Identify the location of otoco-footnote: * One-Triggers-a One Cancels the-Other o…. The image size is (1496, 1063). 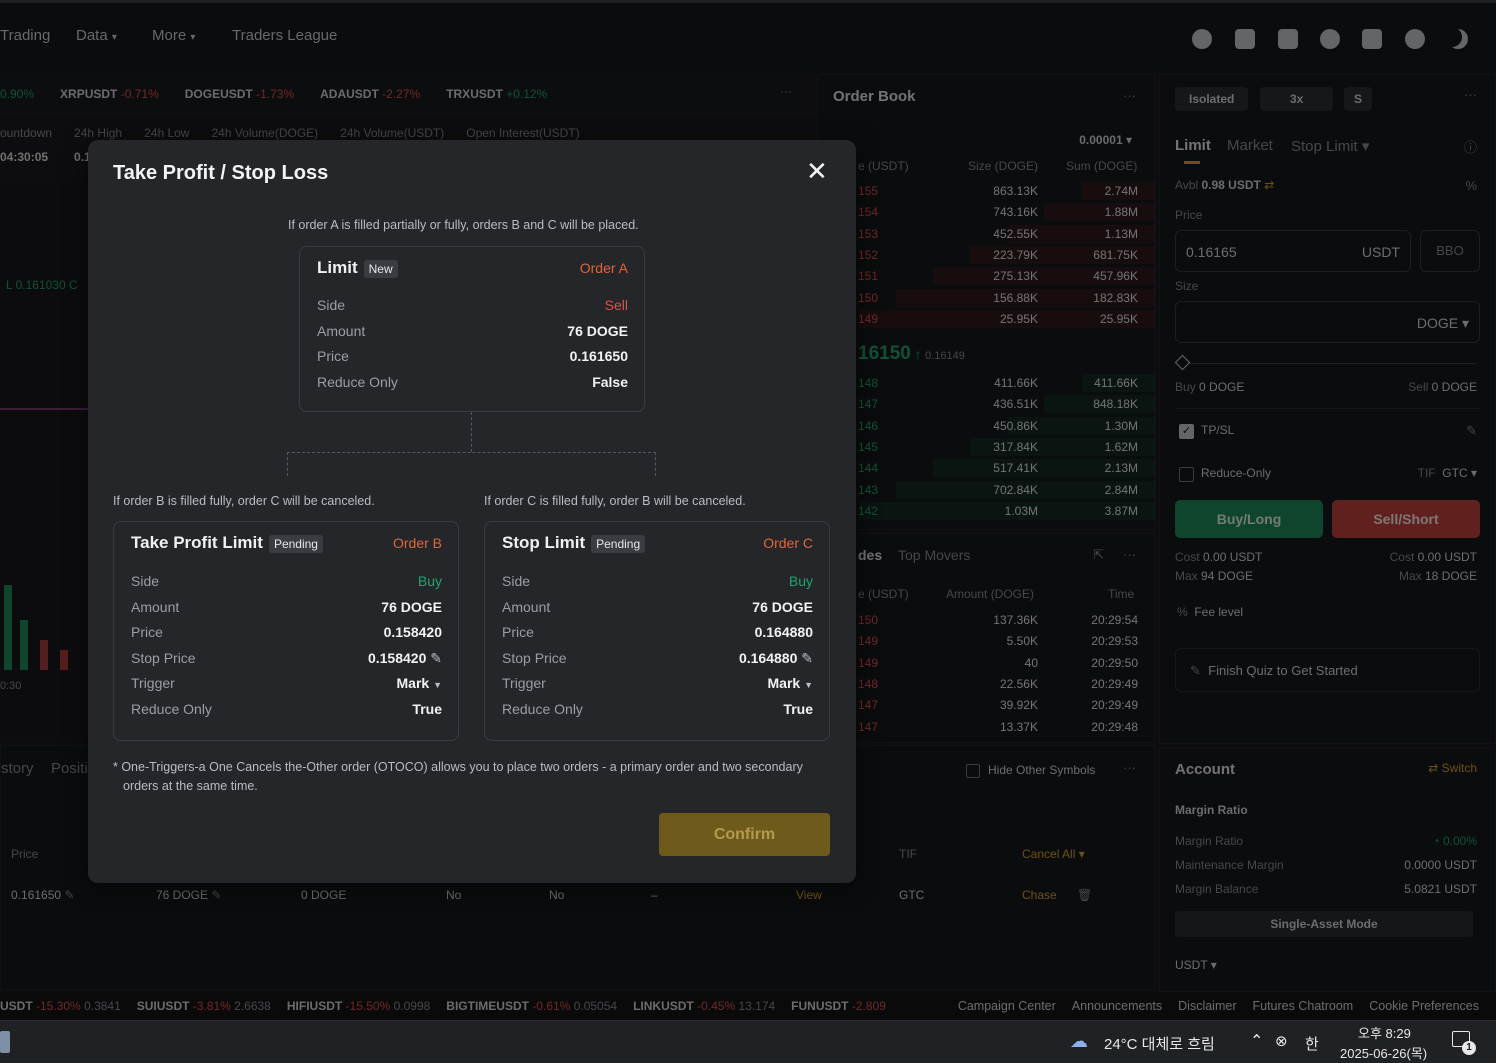
(458, 767).